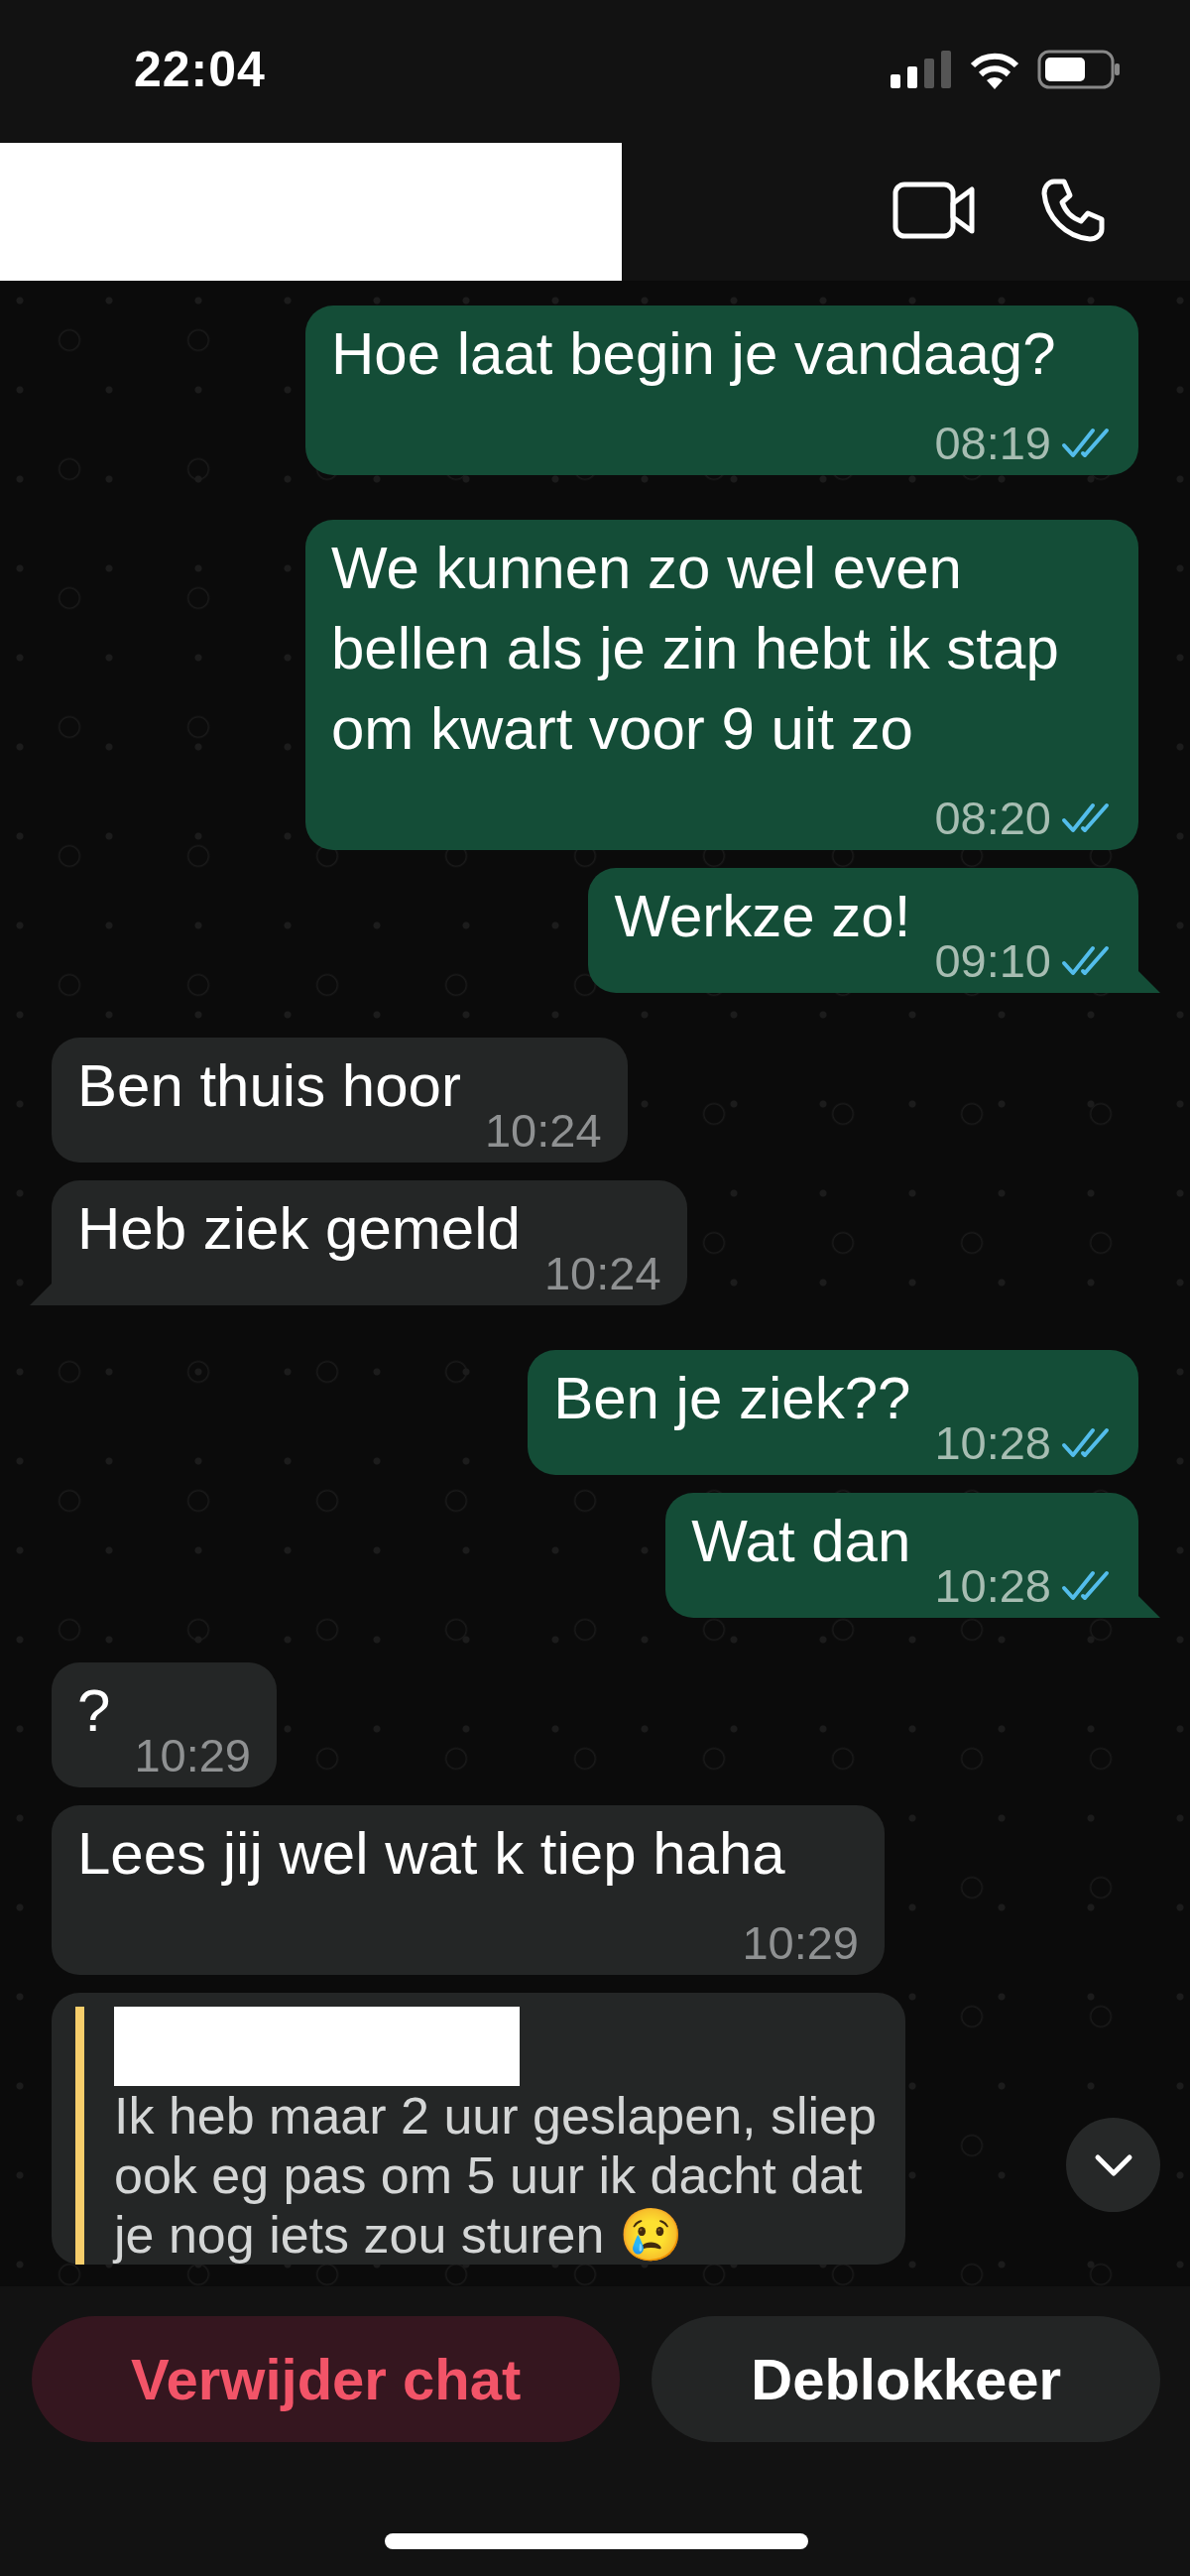 Image resolution: width=1190 pixels, height=2576 pixels. I want to click on video-call-icon, so click(934, 210).